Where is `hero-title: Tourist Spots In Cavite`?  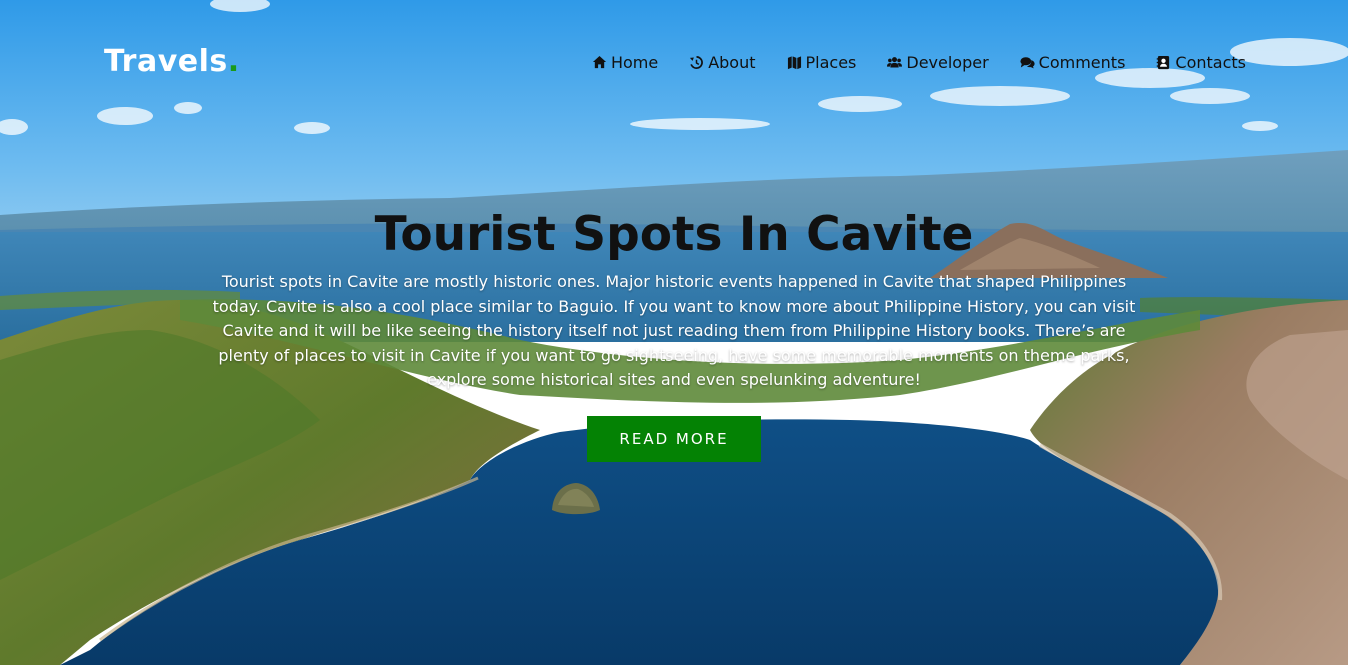
hero-title: Tourist Spots In Cavite is located at coordinates (674, 234).